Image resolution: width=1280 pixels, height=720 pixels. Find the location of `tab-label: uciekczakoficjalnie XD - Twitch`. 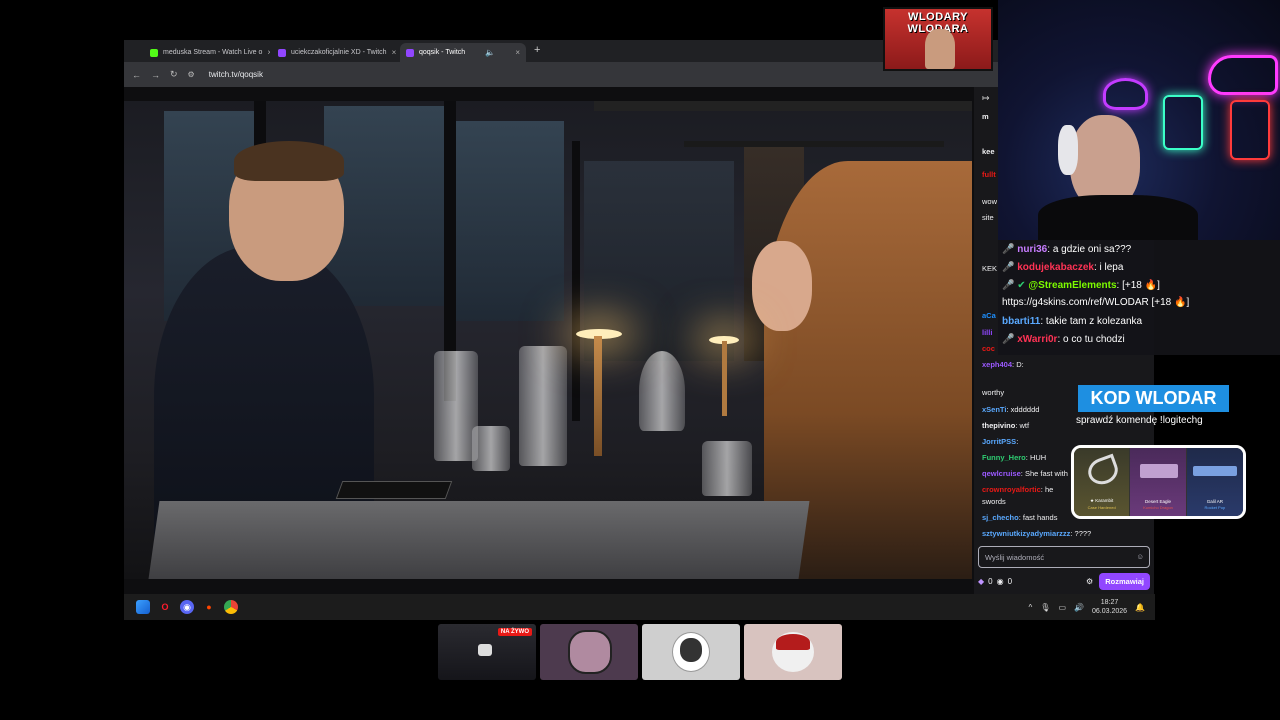

tab-label: uciekczakoficjalnie XD - Twitch is located at coordinates (339, 52).